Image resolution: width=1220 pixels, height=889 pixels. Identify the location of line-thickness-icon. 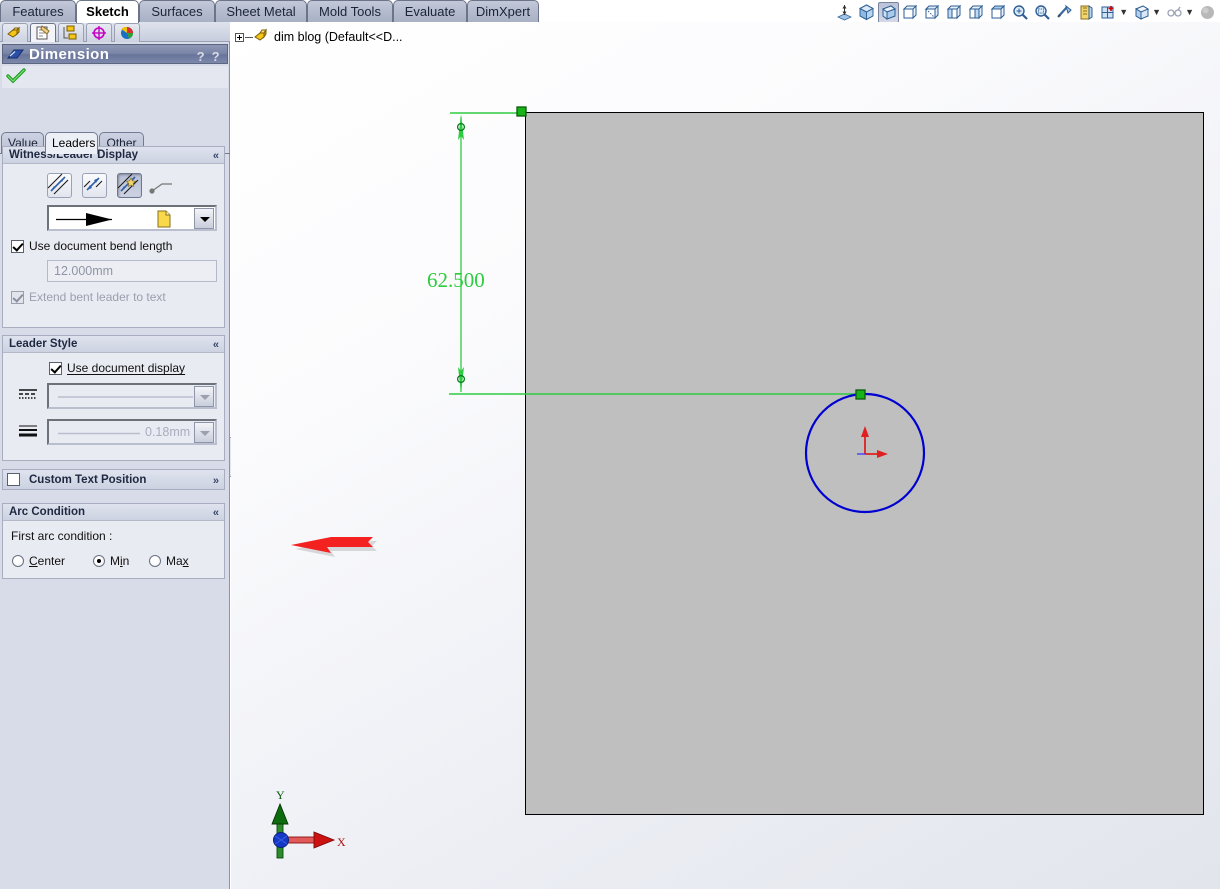
(28, 432).